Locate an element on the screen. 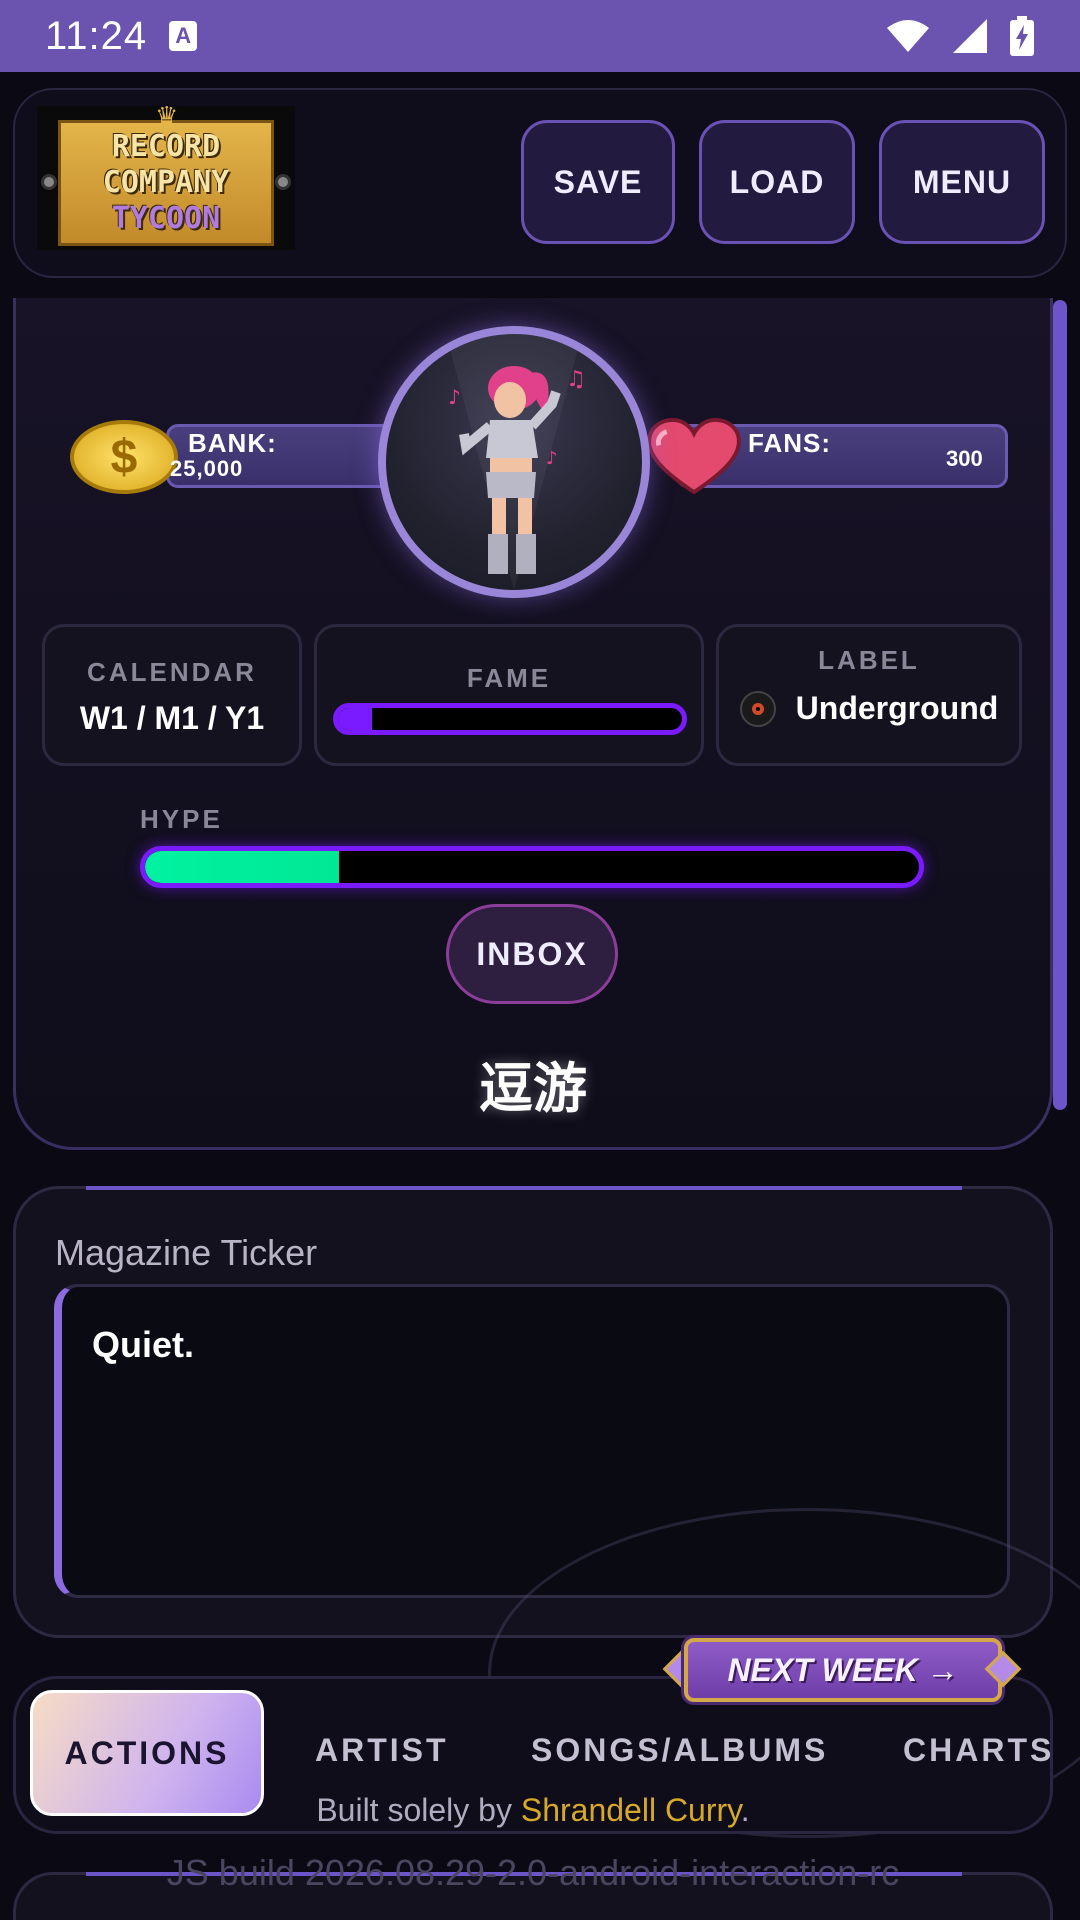  studio-name: 逗游 is located at coordinates (533, 1088).